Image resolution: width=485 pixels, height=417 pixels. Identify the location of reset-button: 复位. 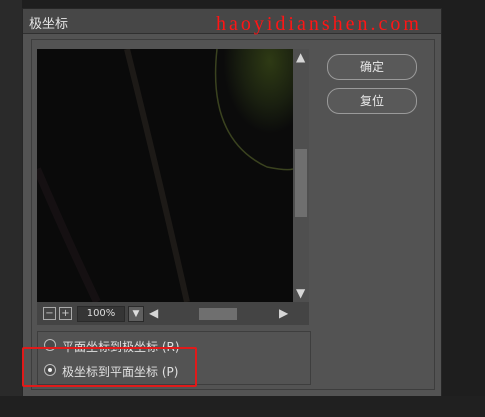
(372, 101).